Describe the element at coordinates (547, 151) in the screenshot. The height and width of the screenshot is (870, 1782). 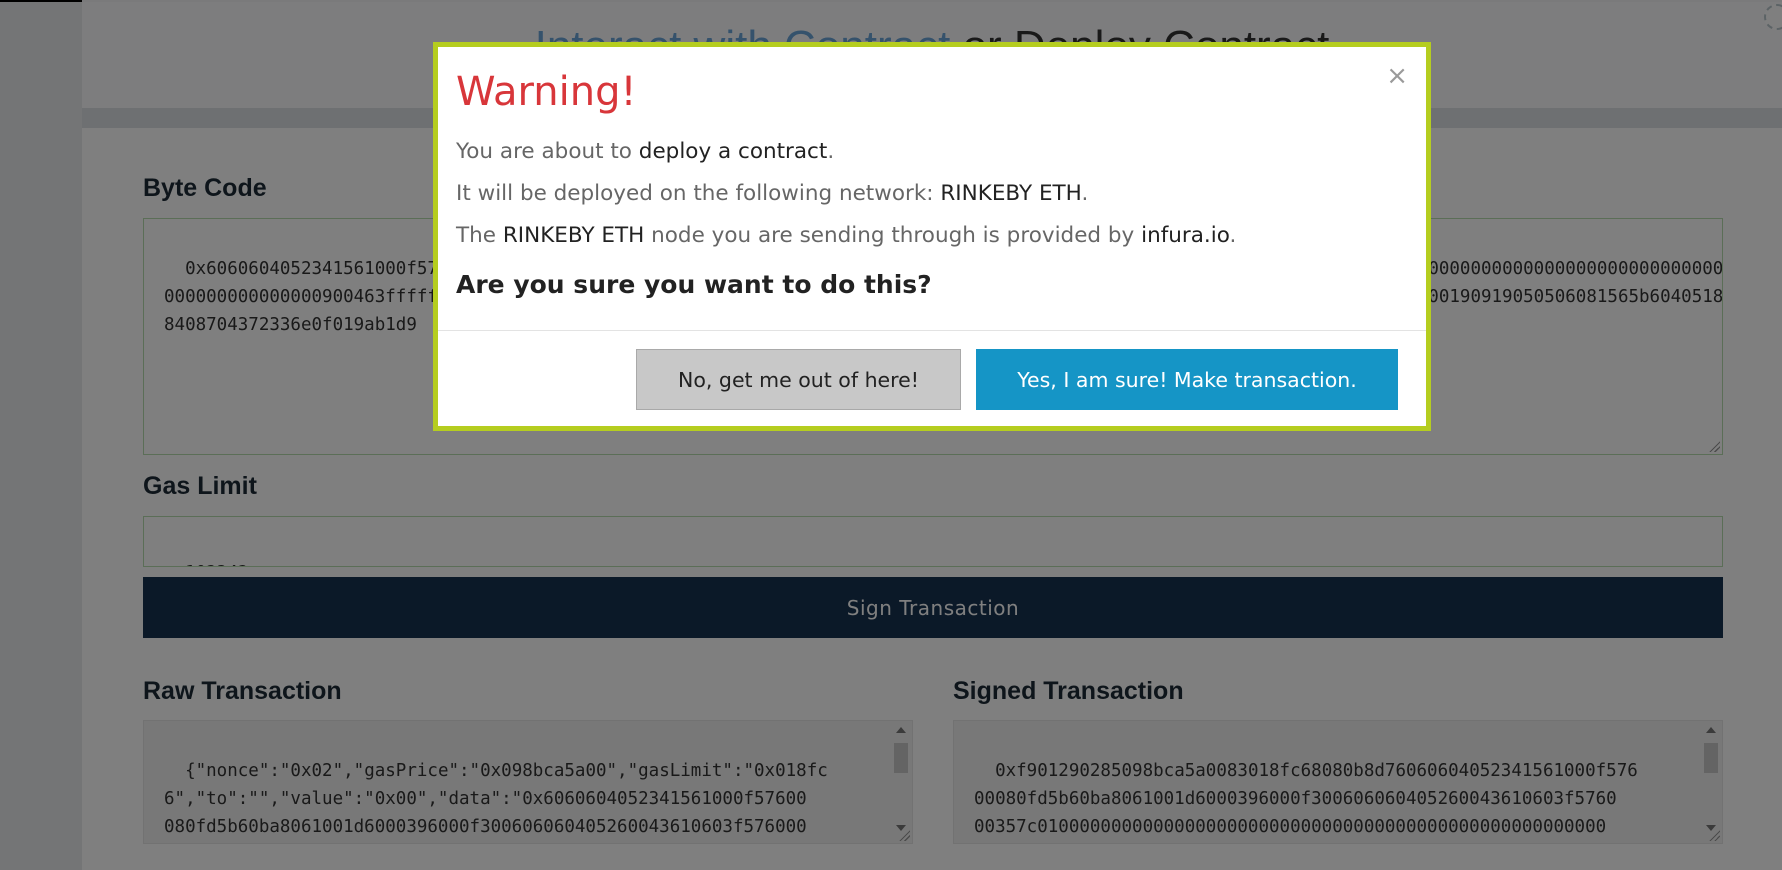
I see `text: You are about to` at that location.